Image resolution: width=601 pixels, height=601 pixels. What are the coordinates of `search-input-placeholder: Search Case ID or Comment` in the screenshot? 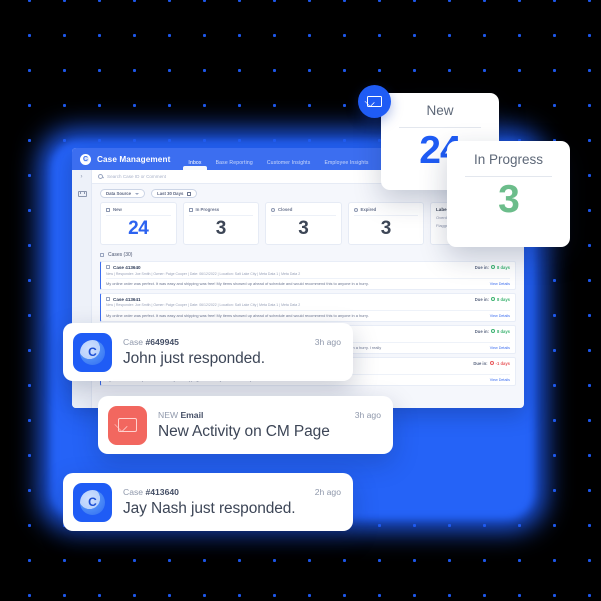 It's located at (136, 176).